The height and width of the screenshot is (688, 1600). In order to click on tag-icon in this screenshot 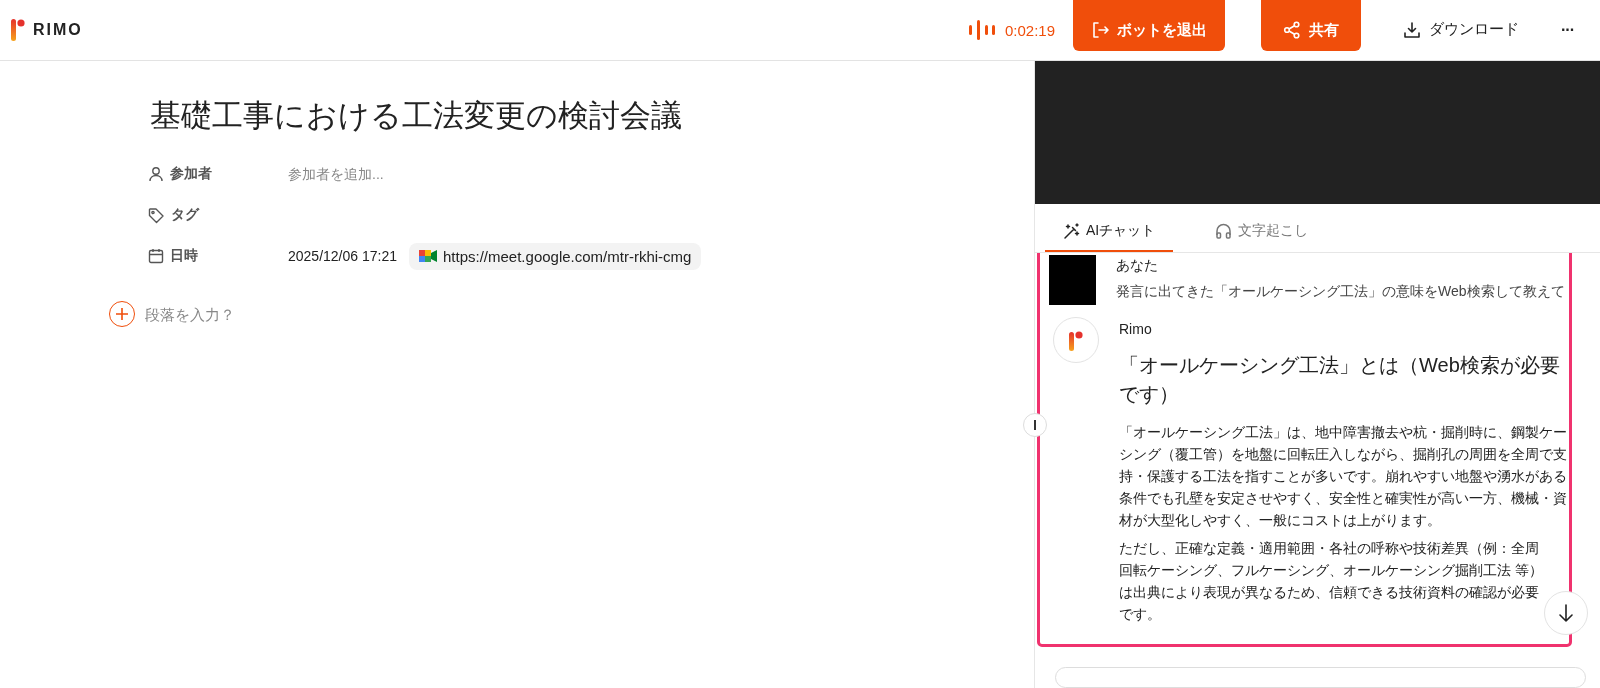, I will do `click(156, 215)`.